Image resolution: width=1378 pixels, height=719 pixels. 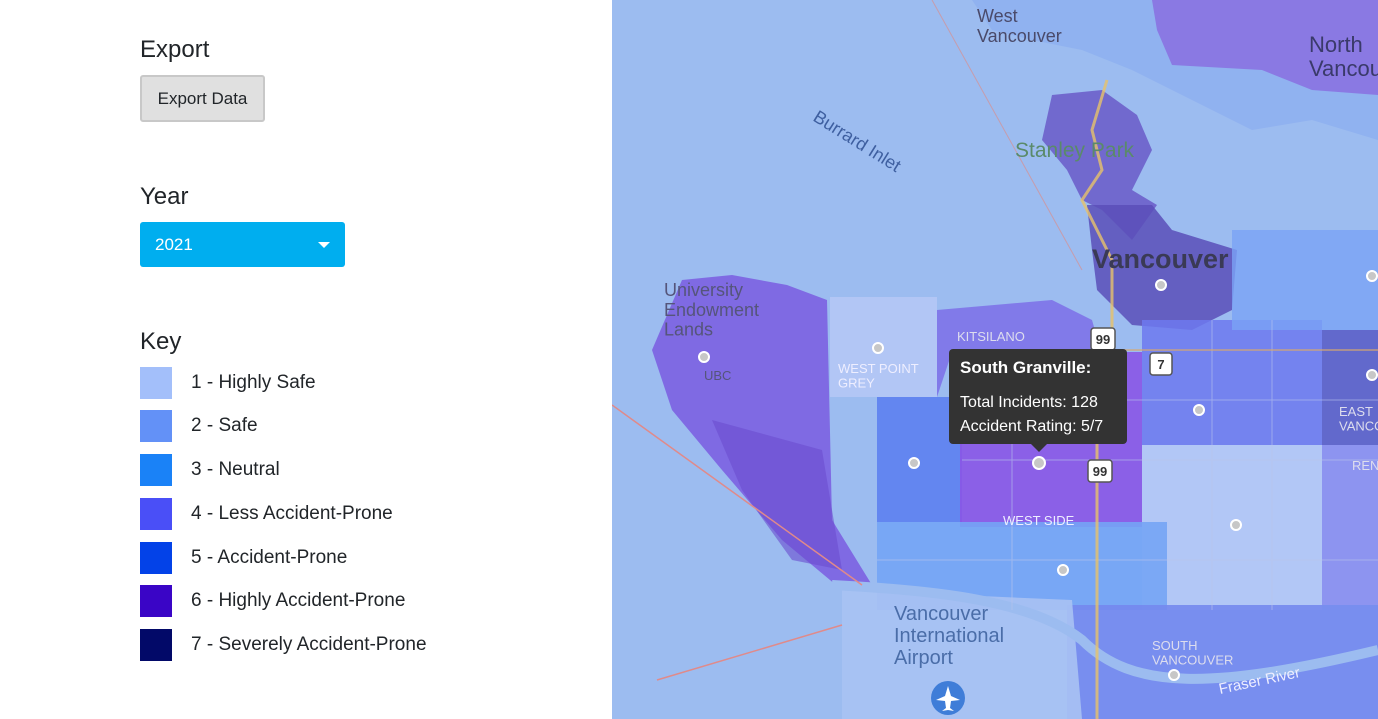 I want to click on key-label: 4 - Less Accident-Prone, so click(x=292, y=513).